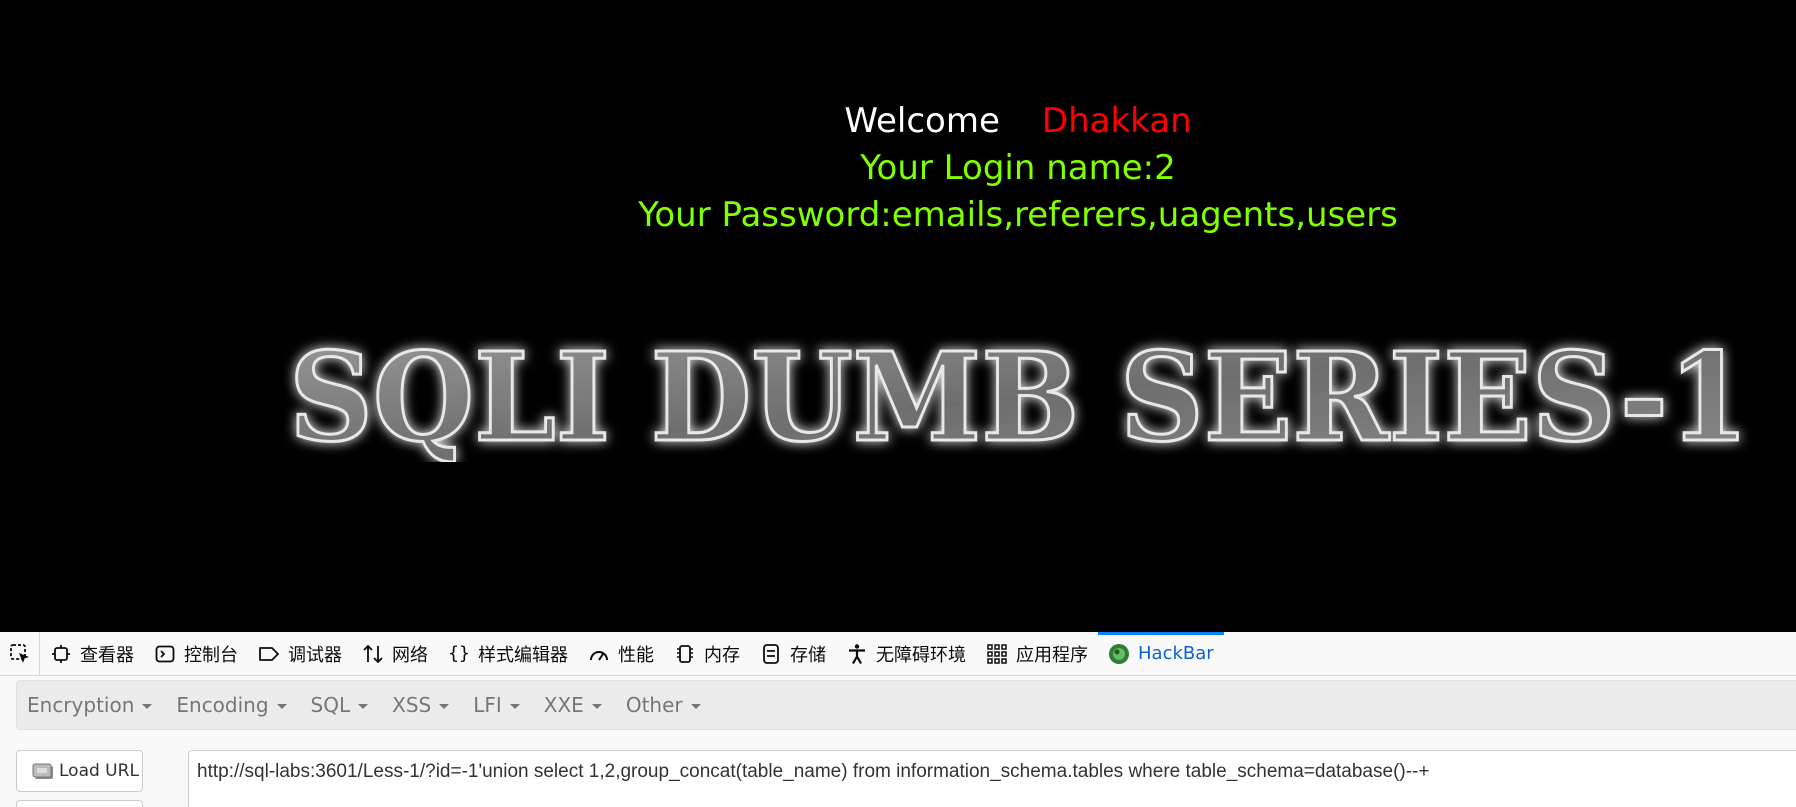 This screenshot has height=807, width=1796. Describe the element at coordinates (722, 655) in the screenshot. I see `tab-label: 内存` at that location.